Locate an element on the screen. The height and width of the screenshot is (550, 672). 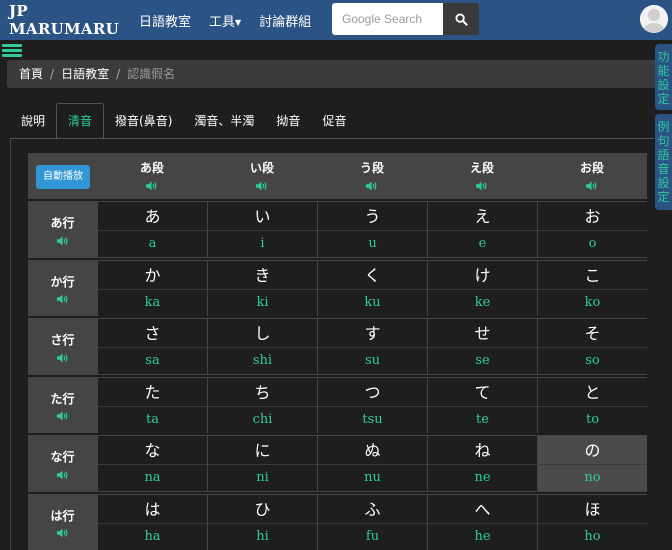
kana-cell: し shi is located at coordinates (262, 346).